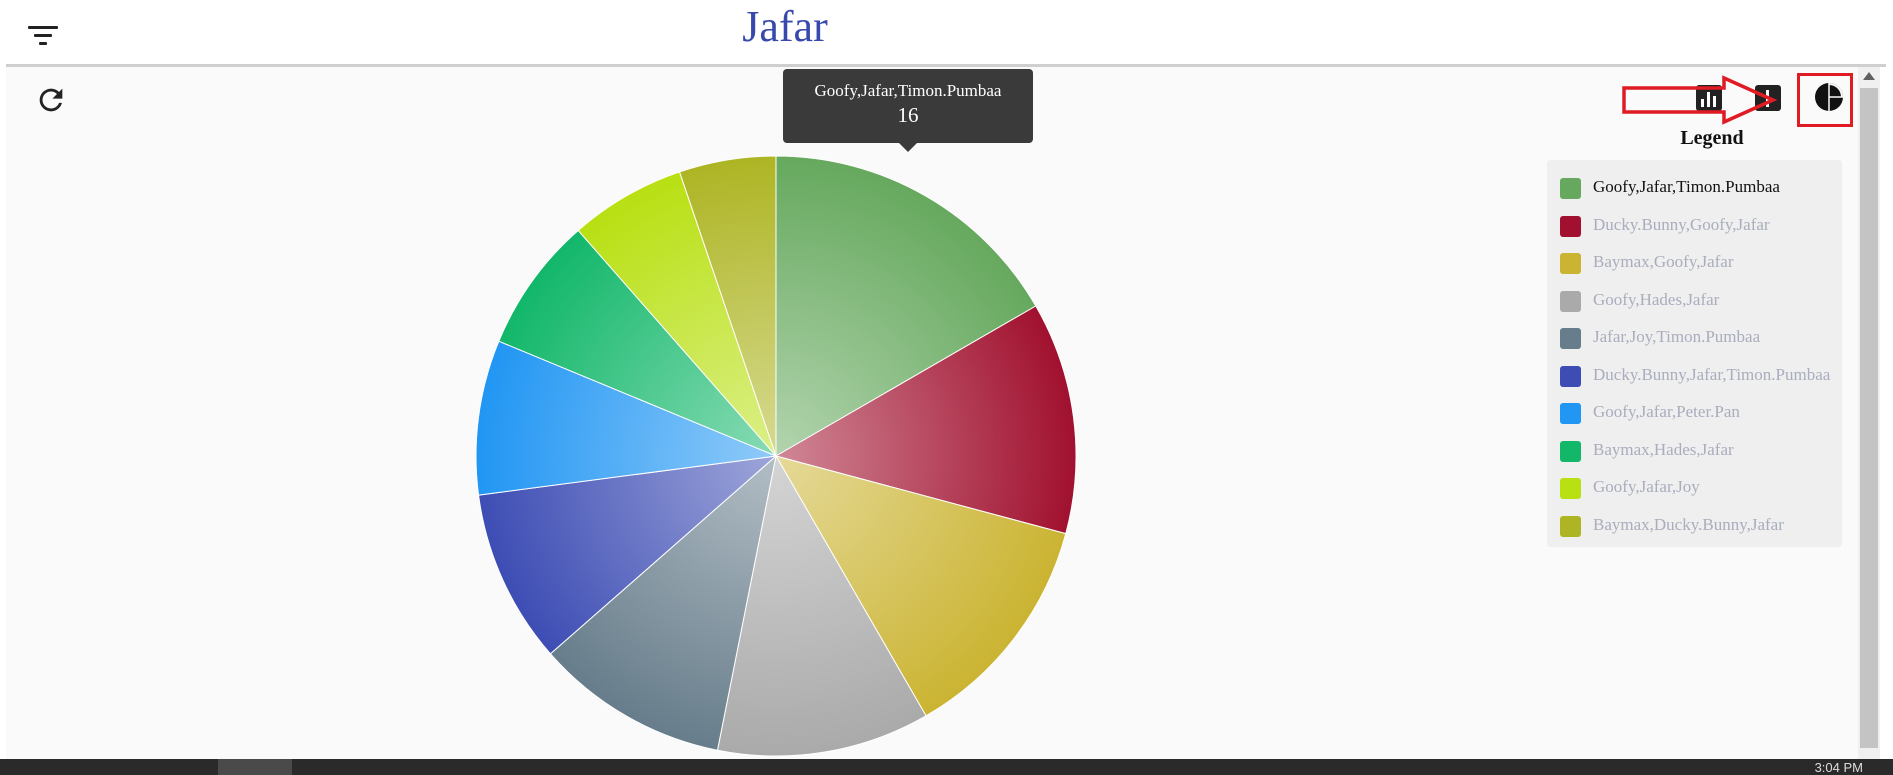 The height and width of the screenshot is (775, 1893). I want to click on taskbar: 3:04 PM, so click(946, 767).